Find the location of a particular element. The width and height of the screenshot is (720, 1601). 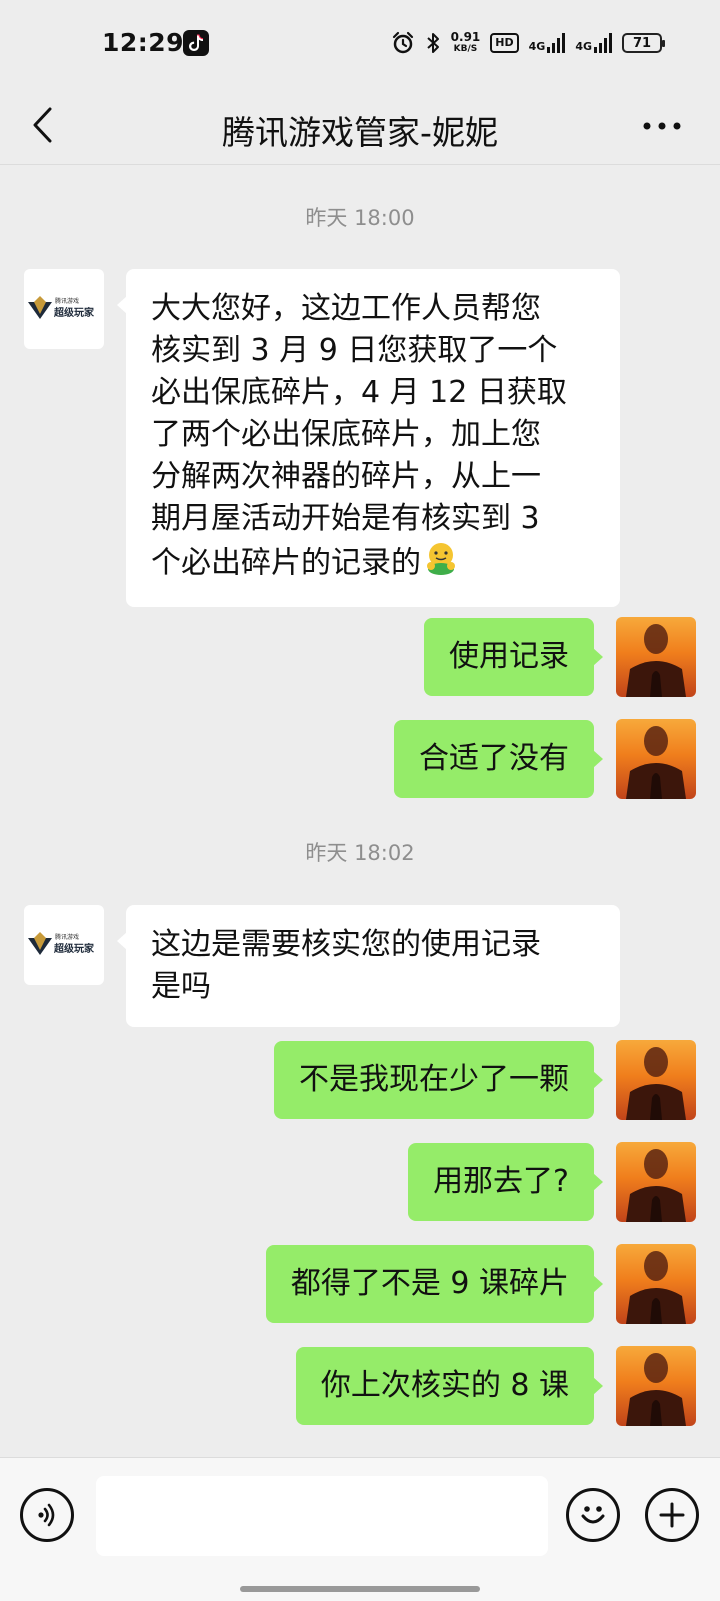

message-line: 必出保底碎片，4 月 12 日获取 is located at coordinates (359, 392).